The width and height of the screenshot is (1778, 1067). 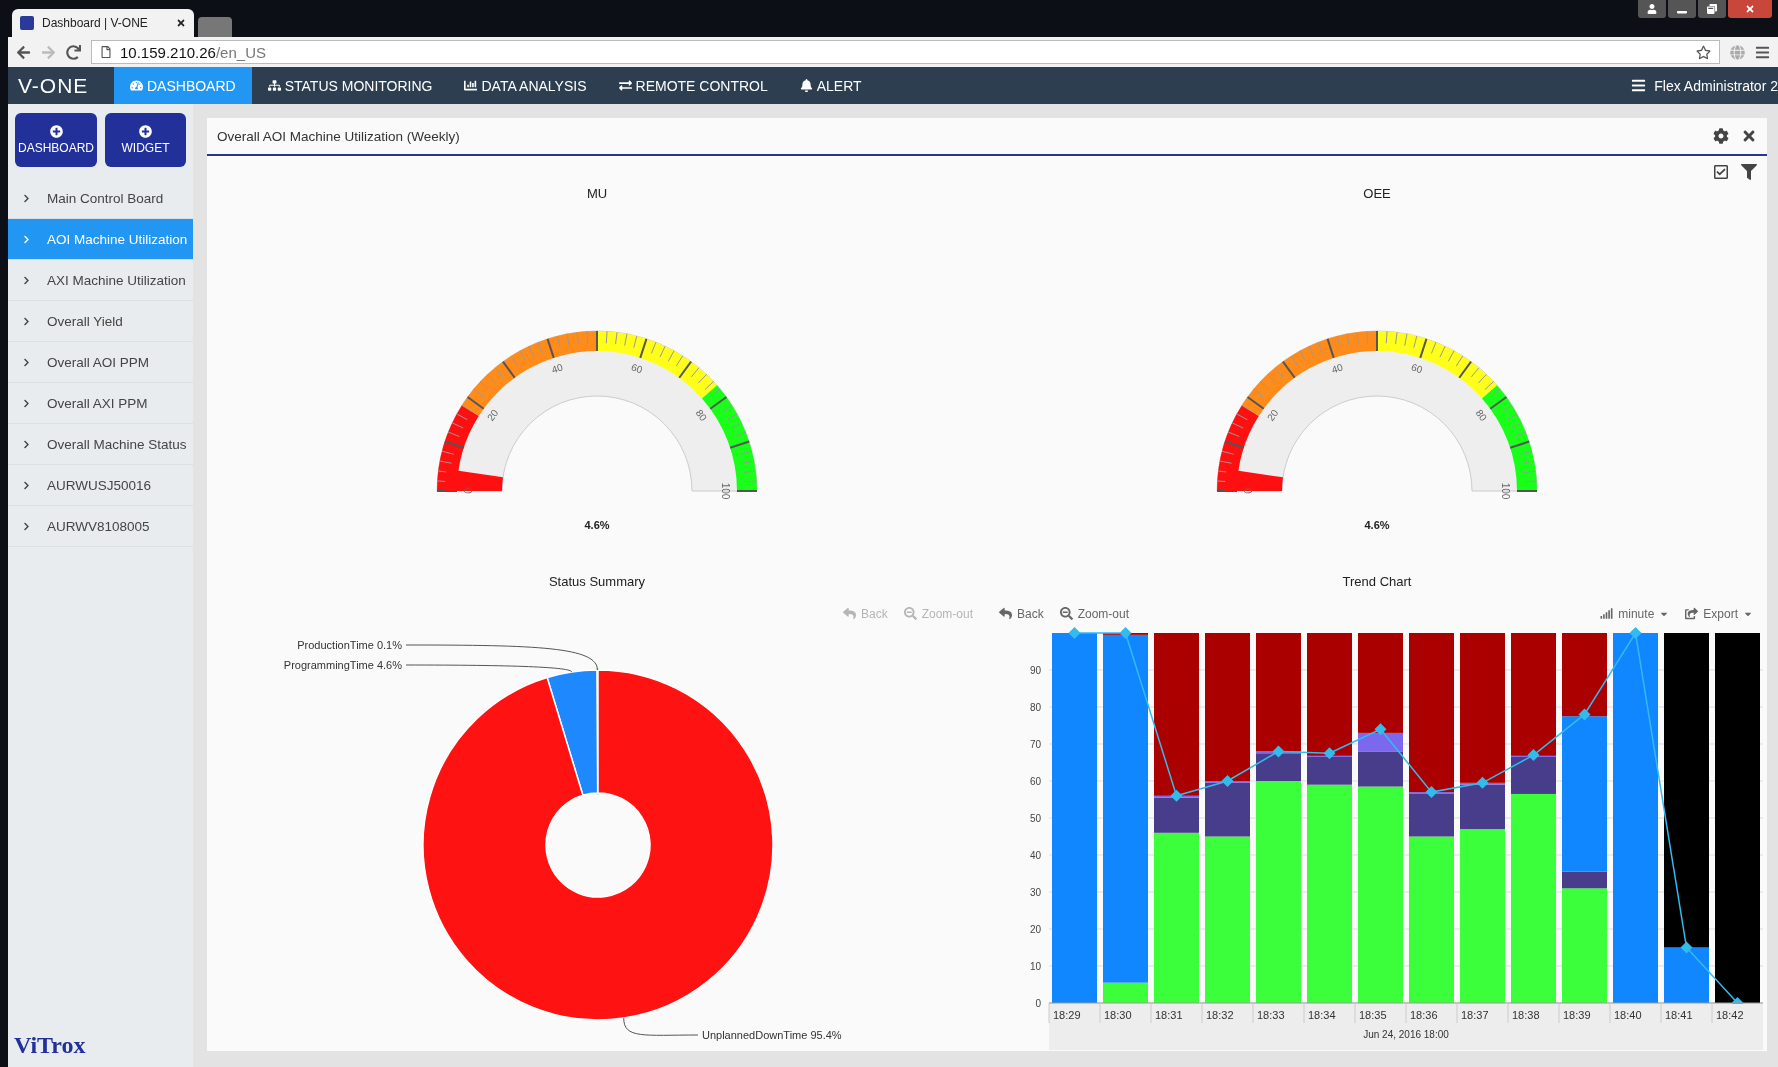 I want to click on x-tick-label: 18:39, so click(x=1577, y=1014).